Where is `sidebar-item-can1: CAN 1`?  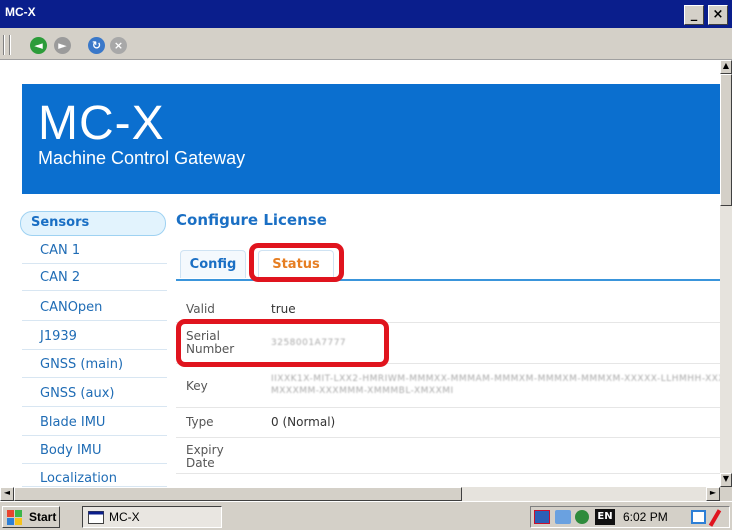
sidebar-item-can1: CAN 1 is located at coordinates (94, 251).